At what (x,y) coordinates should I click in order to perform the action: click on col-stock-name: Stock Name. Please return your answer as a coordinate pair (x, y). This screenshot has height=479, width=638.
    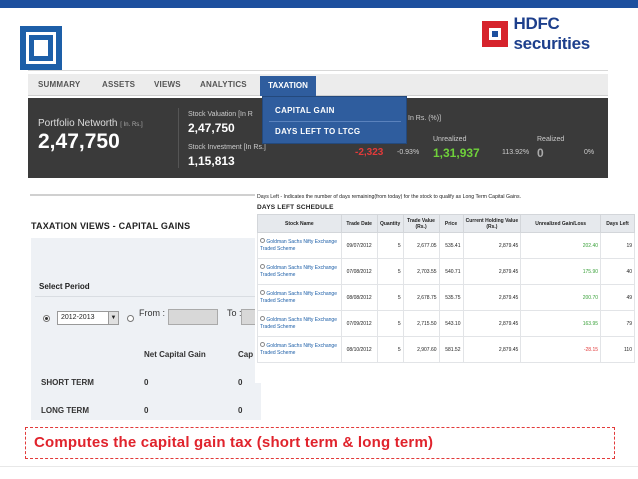
    Looking at the image, I should click on (299, 223).